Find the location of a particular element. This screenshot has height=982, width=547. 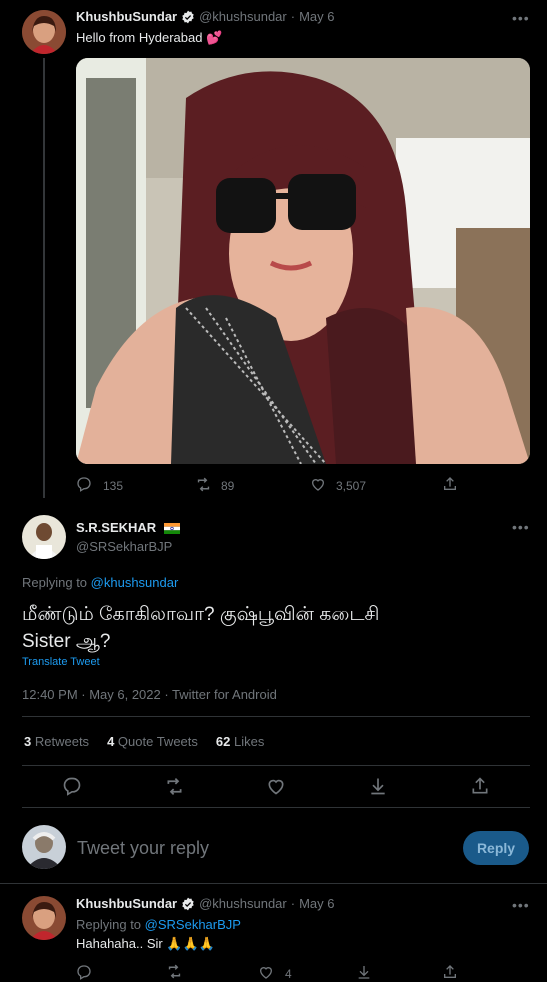

replying-to: Replying to @SRSekharBJP is located at coordinates (158, 924).